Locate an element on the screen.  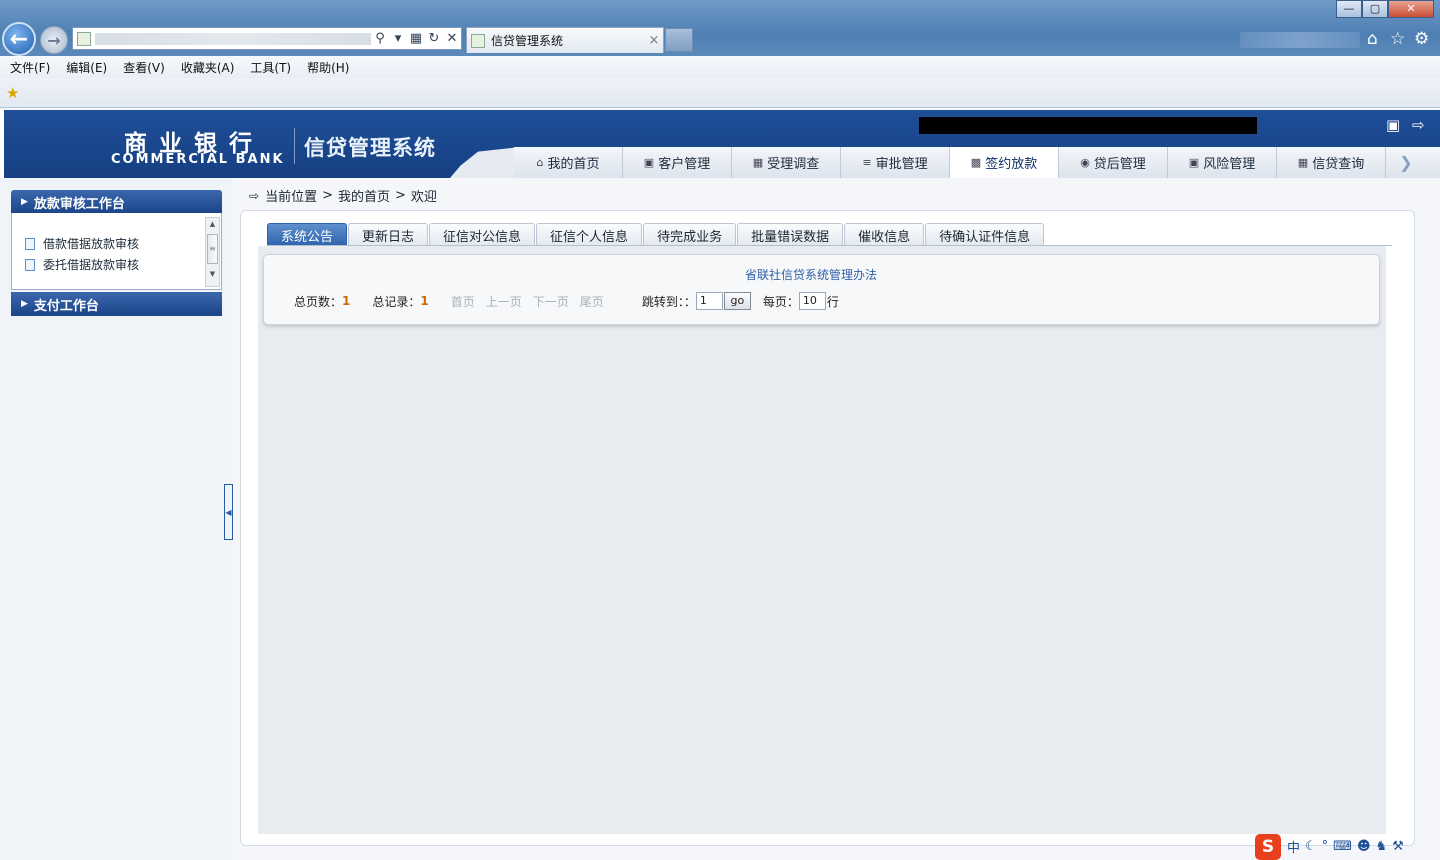
user-icon: ☻ is located at coordinates (1364, 846).